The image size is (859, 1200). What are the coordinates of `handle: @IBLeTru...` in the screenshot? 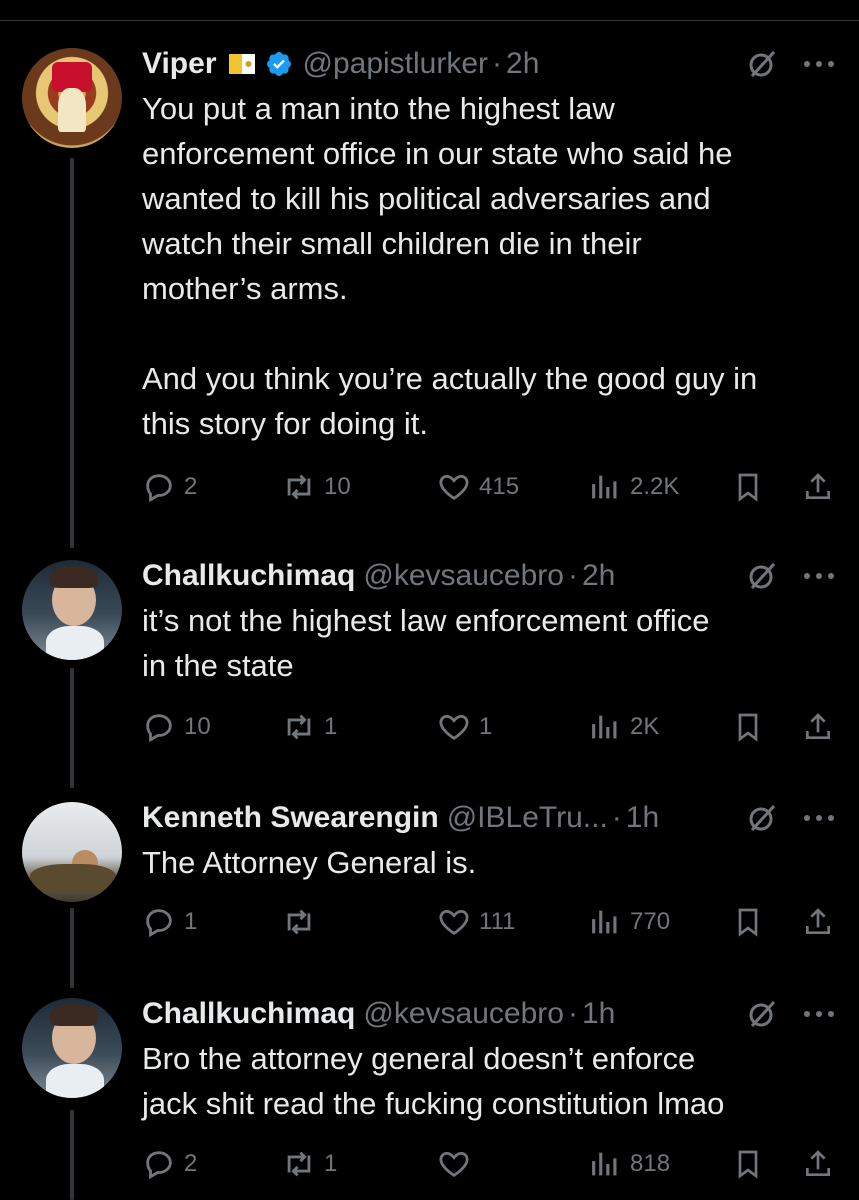 It's located at (527, 818).